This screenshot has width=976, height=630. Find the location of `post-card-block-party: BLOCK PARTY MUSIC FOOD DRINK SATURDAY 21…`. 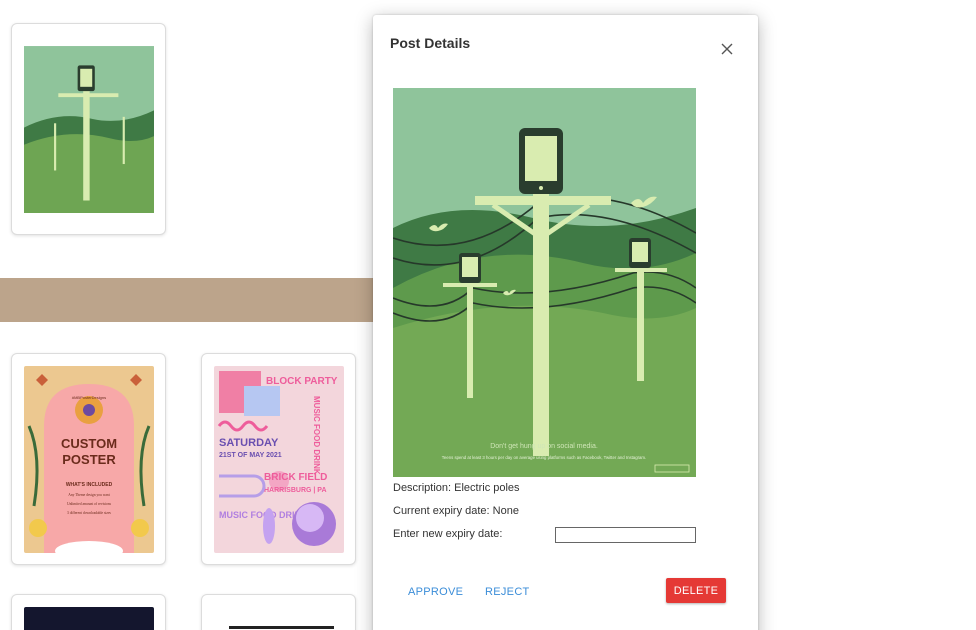

post-card-block-party: BLOCK PARTY MUSIC FOOD DRINK SATURDAY 21… is located at coordinates (278, 459).